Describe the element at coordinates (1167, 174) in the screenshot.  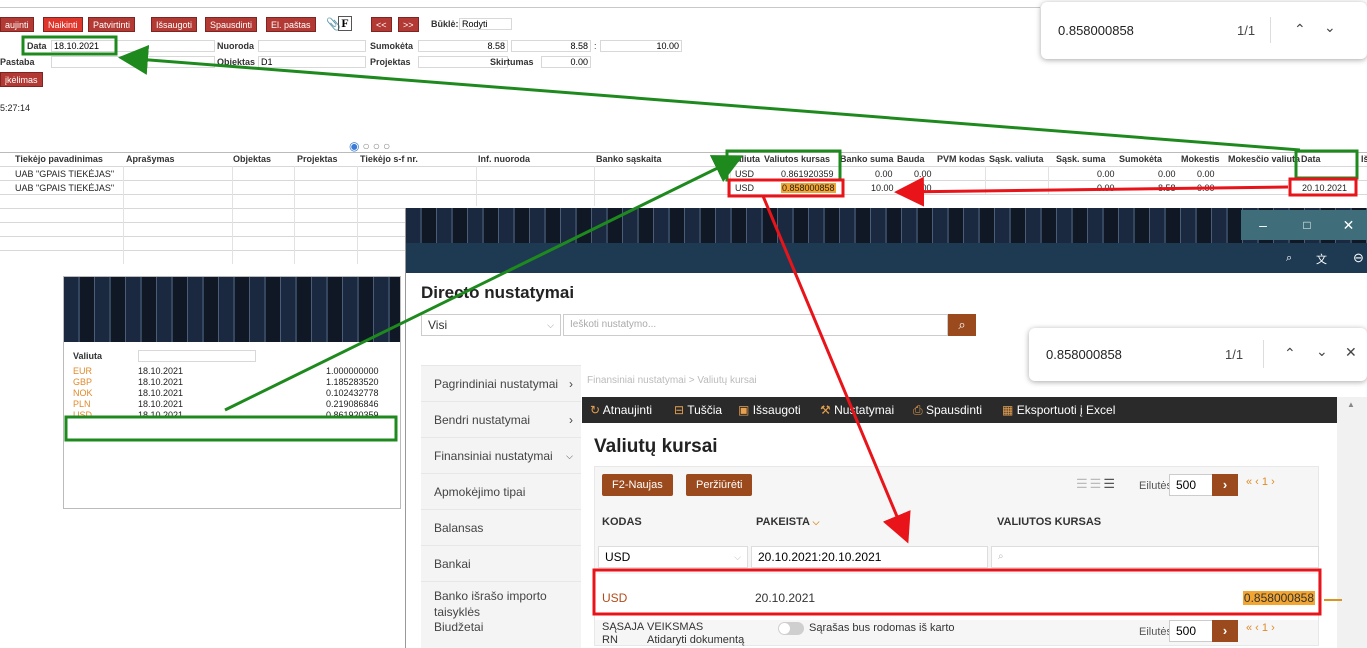
I see `row1-paid: 0.00` at that location.